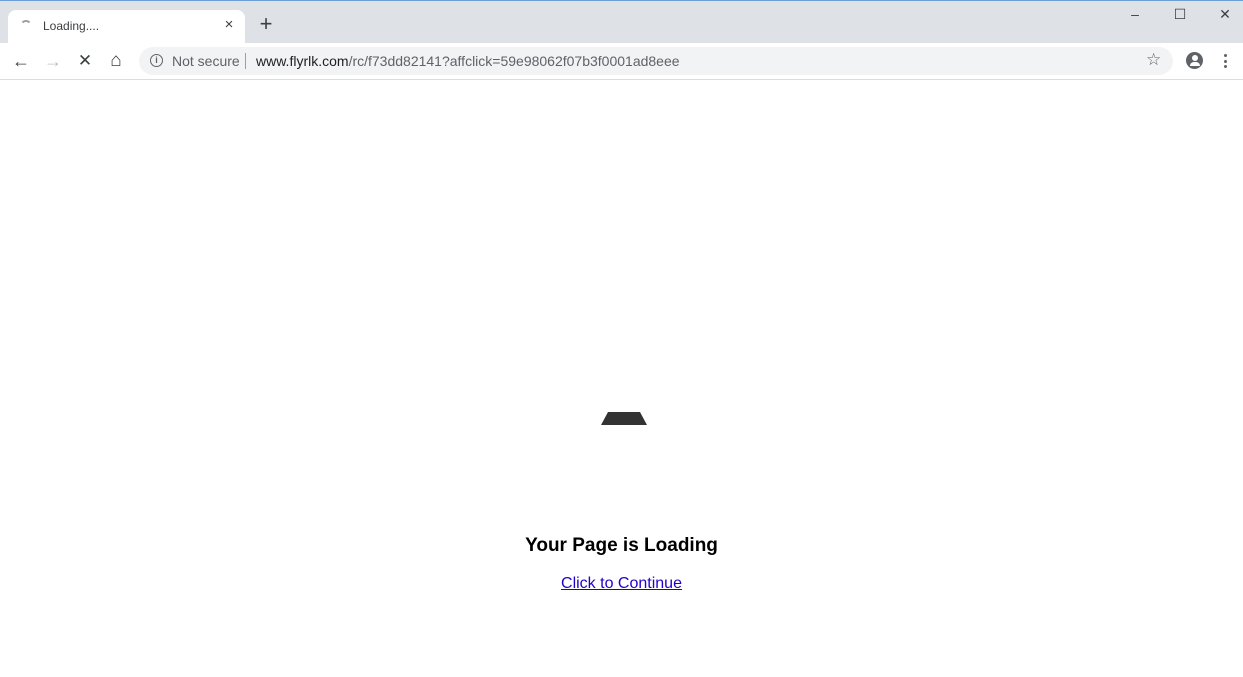  Describe the element at coordinates (53, 61) in the screenshot. I see `forward-button: →` at that location.